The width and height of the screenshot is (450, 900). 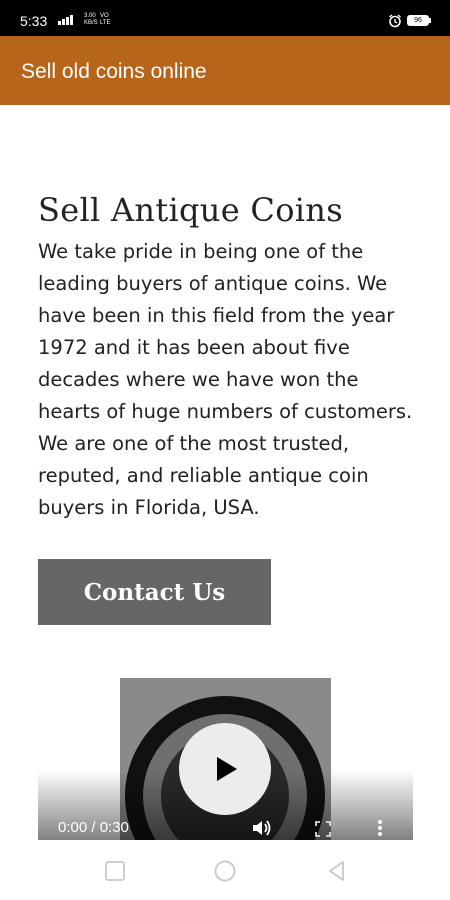 I want to click on back-icon, so click(x=337, y=871).